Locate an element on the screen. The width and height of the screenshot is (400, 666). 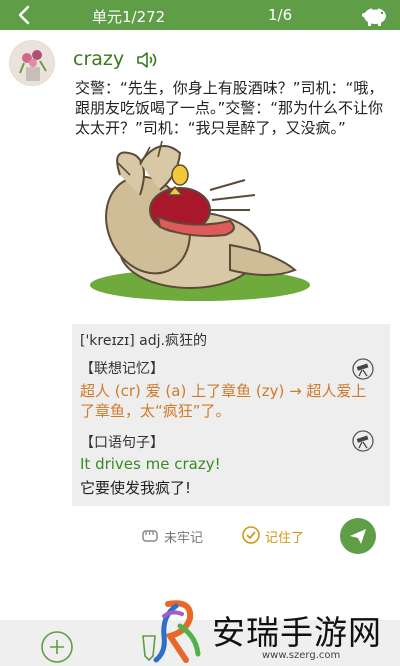
add-icon is located at coordinates (57, 647).